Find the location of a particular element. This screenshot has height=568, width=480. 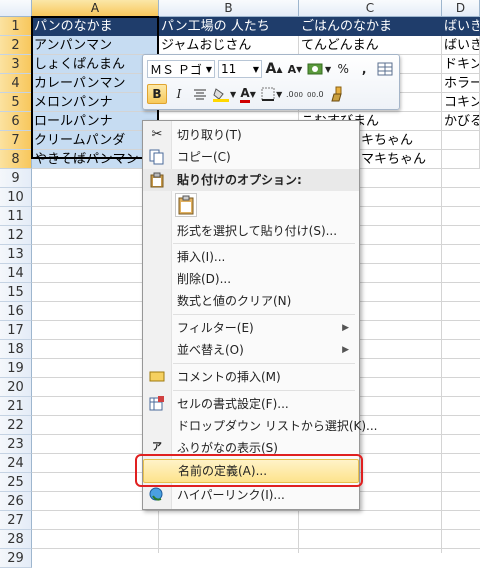

font-color-button: A ▼ is located at coordinates (248, 94).